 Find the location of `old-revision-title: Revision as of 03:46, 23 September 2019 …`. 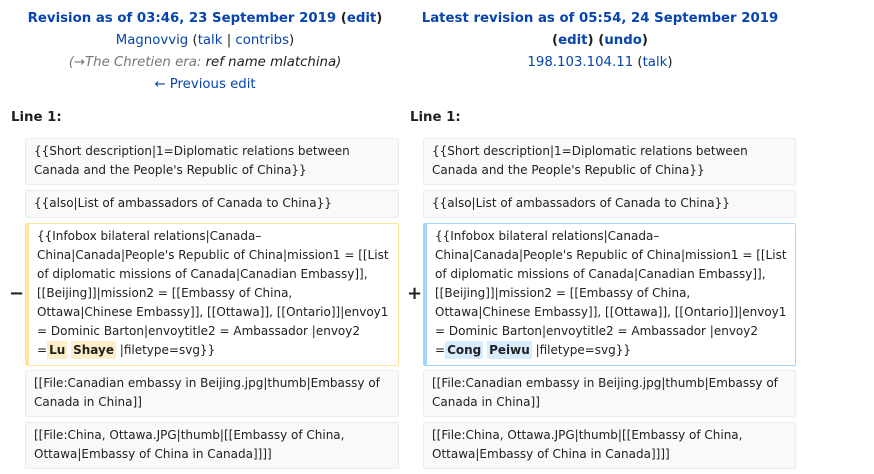

old-revision-title: Revision as of 03:46, 23 September 2019 … is located at coordinates (205, 19).